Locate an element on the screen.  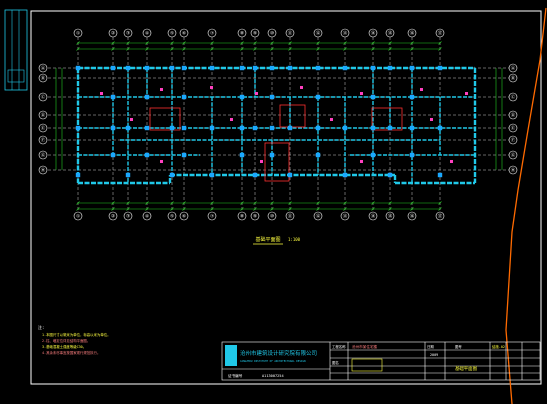
axis-bubble-label: ④ is located at coordinates (147, 217).